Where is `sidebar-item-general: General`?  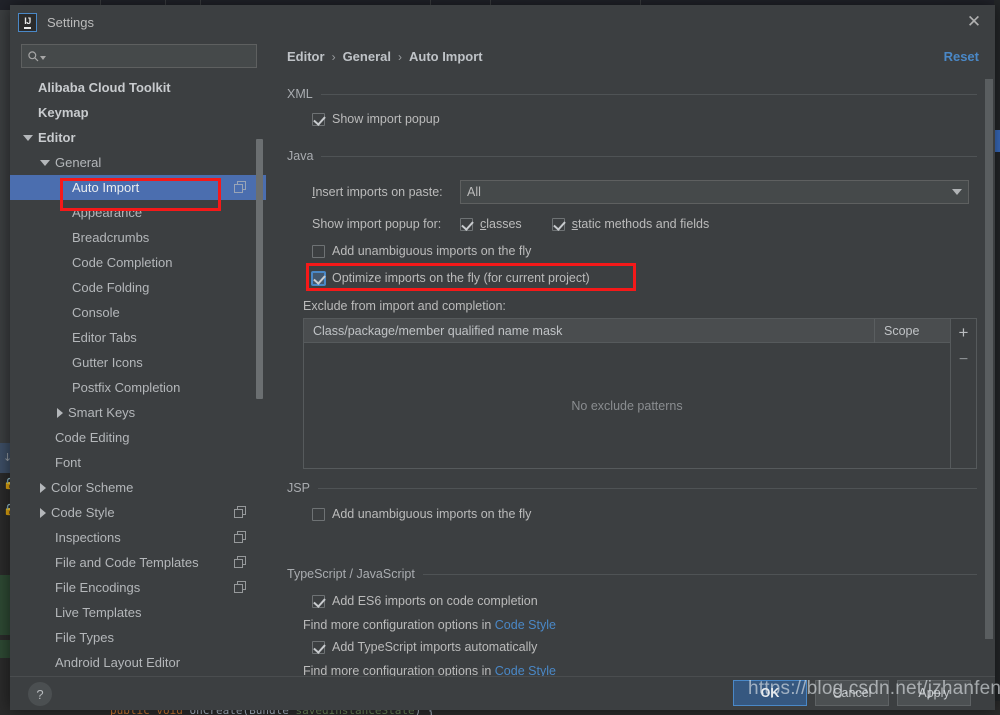 sidebar-item-general: General is located at coordinates (138, 162).